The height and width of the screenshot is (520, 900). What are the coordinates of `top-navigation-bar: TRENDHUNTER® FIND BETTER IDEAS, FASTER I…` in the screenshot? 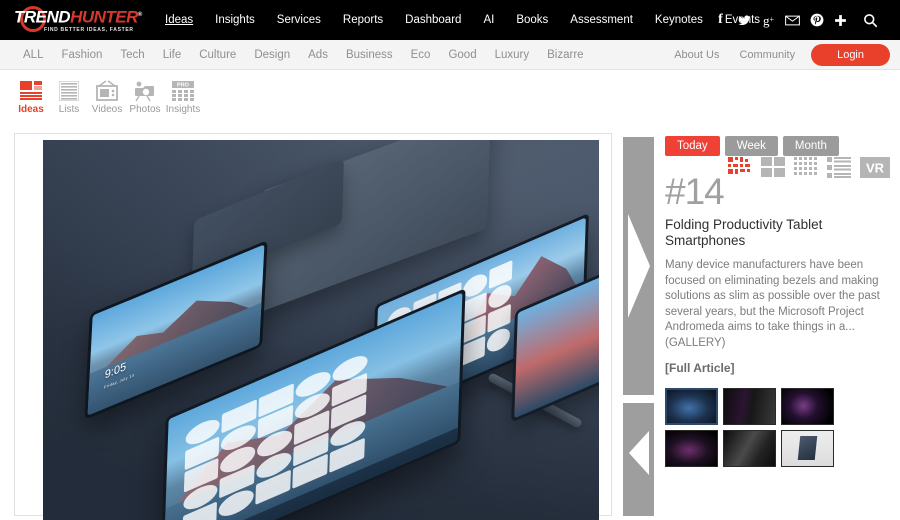 It's located at (450, 20).